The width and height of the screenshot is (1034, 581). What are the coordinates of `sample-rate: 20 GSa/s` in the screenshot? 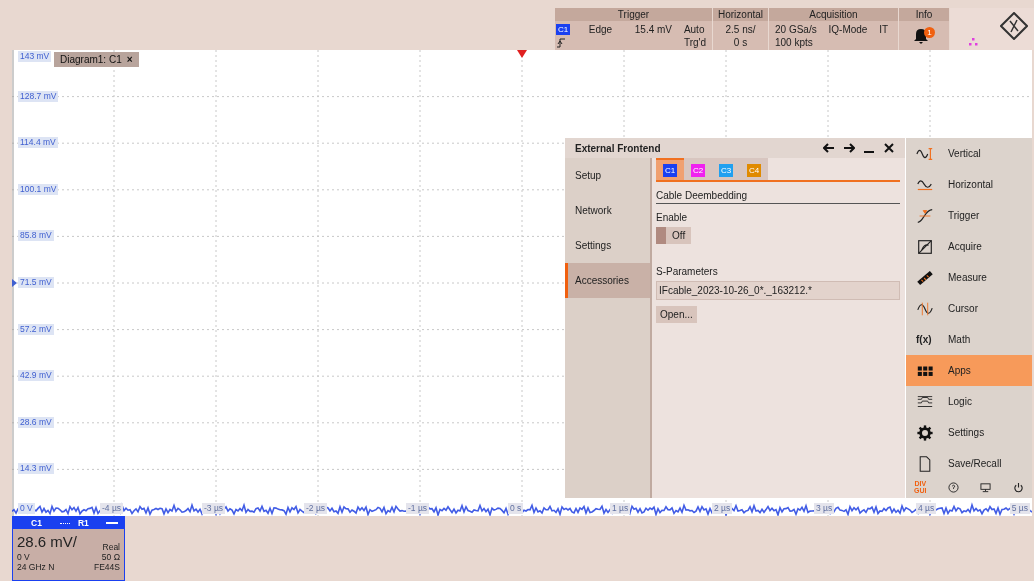 It's located at (796, 29).